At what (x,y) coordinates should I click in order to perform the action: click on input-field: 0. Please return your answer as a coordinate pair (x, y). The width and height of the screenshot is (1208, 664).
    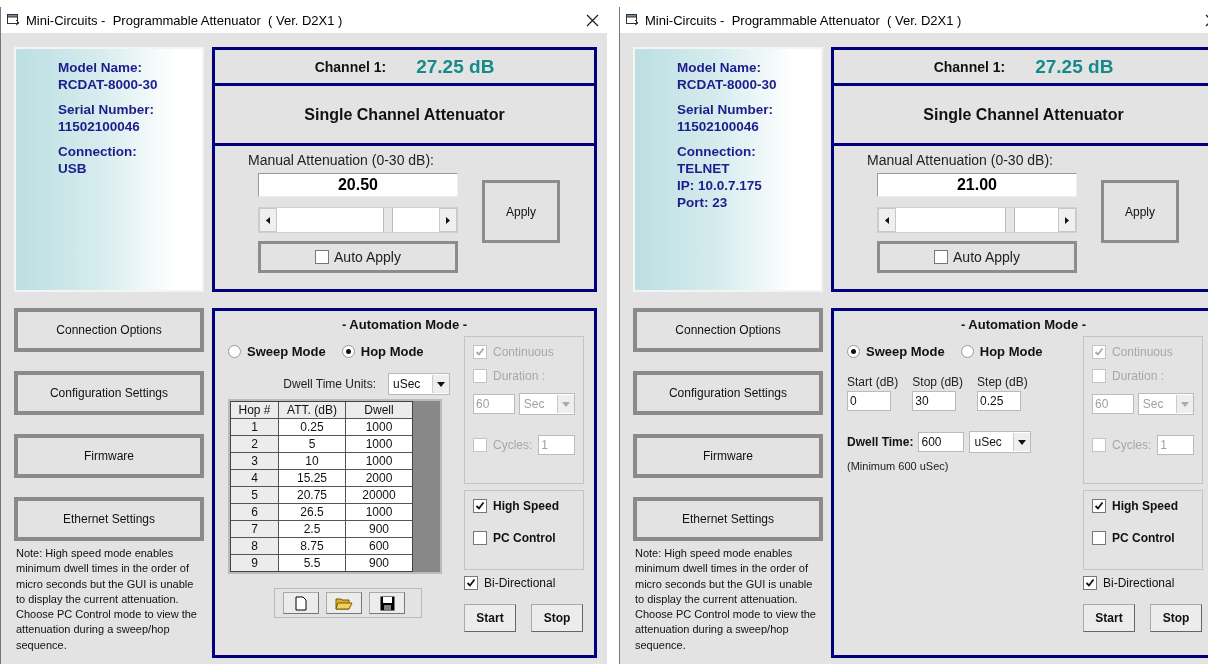
    Looking at the image, I should click on (869, 401).